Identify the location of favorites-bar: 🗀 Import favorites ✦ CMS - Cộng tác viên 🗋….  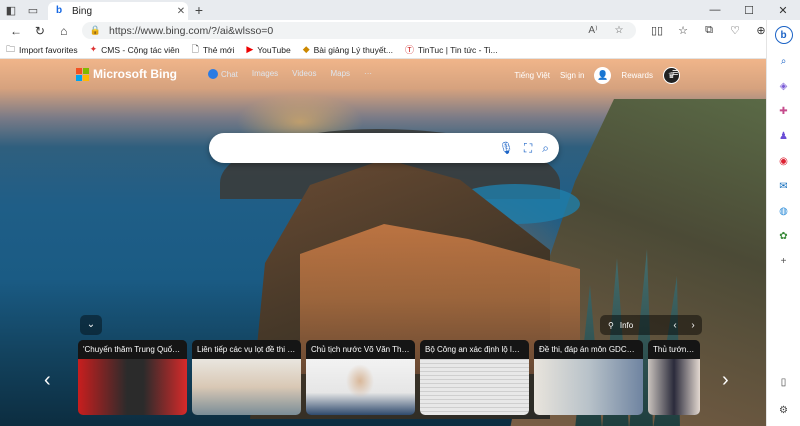
(400, 50).